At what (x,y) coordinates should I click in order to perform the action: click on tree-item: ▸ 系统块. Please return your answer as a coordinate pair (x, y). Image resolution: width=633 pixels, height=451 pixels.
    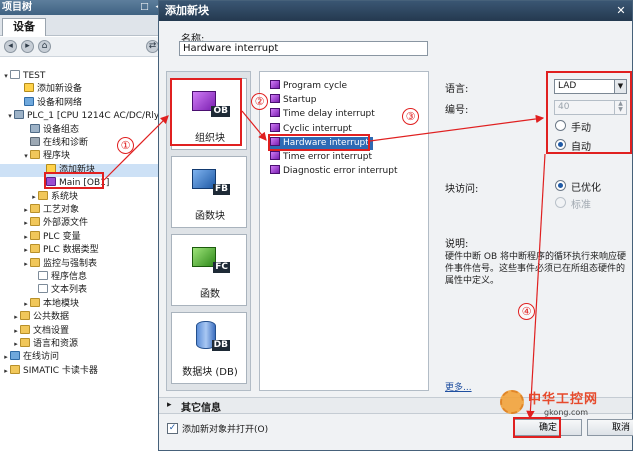
    Looking at the image, I should click on (82, 197).